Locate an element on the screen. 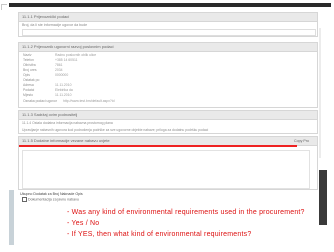 The width and height of the screenshot is (334, 252). scrollbar-track is located at coordinates (320, 93).